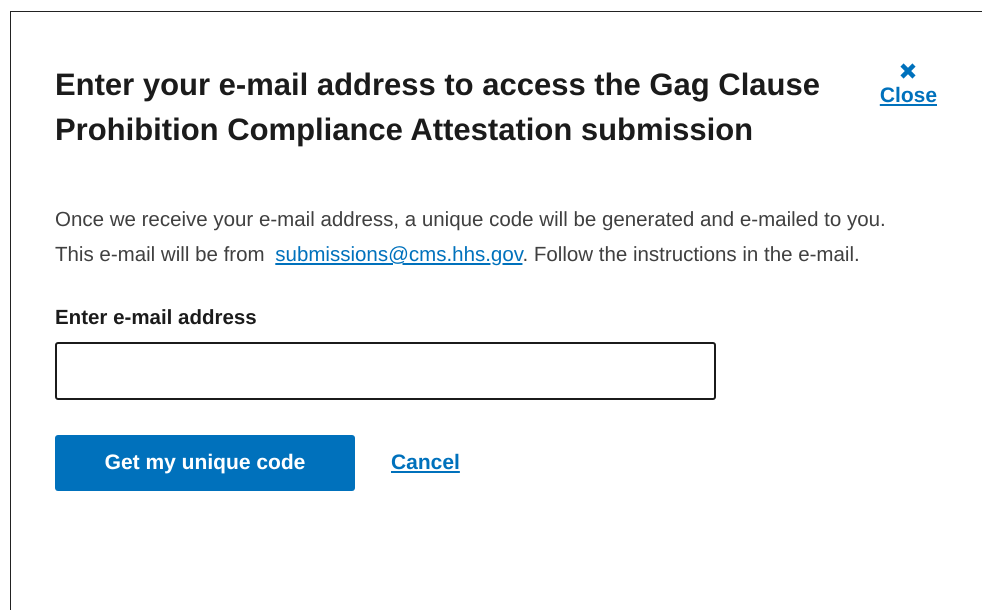 Image resolution: width=982 pixels, height=610 pixels. Describe the element at coordinates (908, 85) in the screenshot. I see `close-button: Close` at that location.